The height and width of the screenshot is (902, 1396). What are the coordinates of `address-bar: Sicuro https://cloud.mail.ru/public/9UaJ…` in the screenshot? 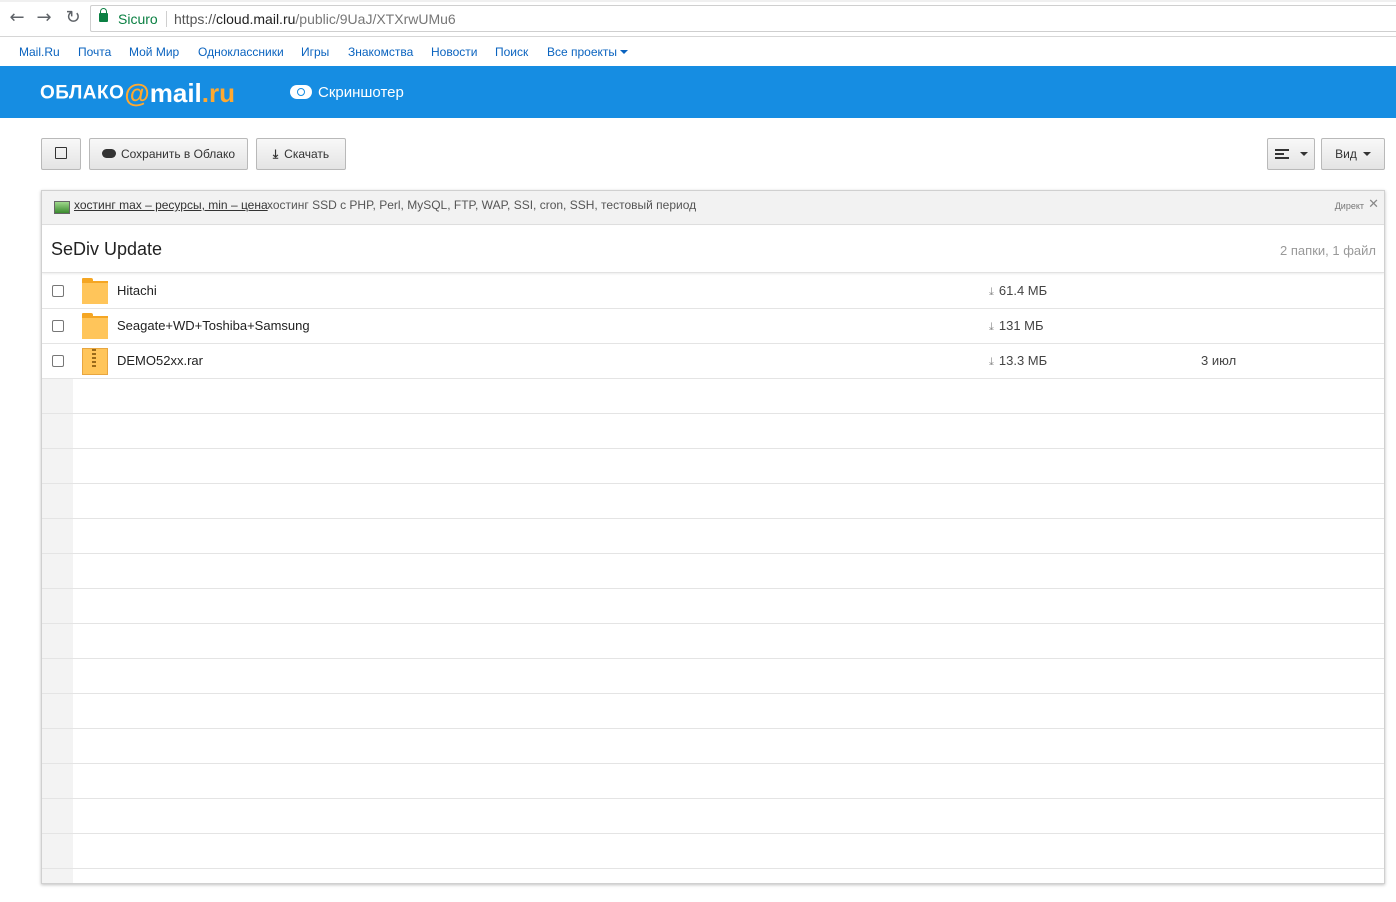 It's located at (743, 18).